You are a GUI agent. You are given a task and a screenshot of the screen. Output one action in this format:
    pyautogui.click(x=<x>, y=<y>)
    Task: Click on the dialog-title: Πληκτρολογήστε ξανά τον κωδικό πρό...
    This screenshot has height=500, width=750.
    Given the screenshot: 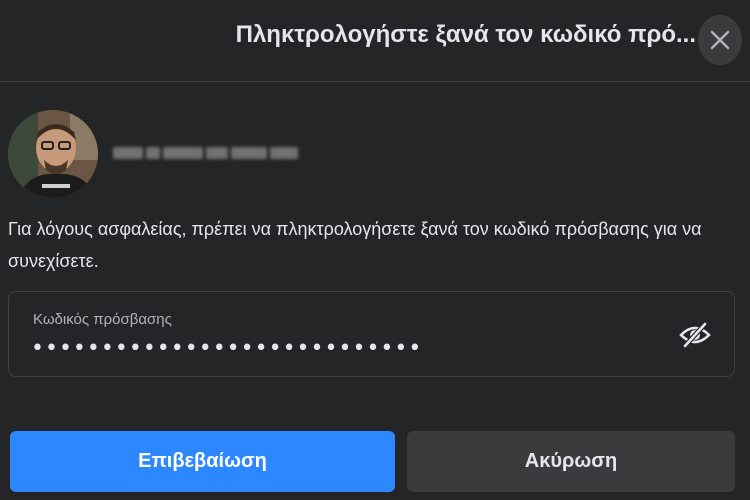 What is the action you would take?
    pyautogui.click(x=465, y=34)
    